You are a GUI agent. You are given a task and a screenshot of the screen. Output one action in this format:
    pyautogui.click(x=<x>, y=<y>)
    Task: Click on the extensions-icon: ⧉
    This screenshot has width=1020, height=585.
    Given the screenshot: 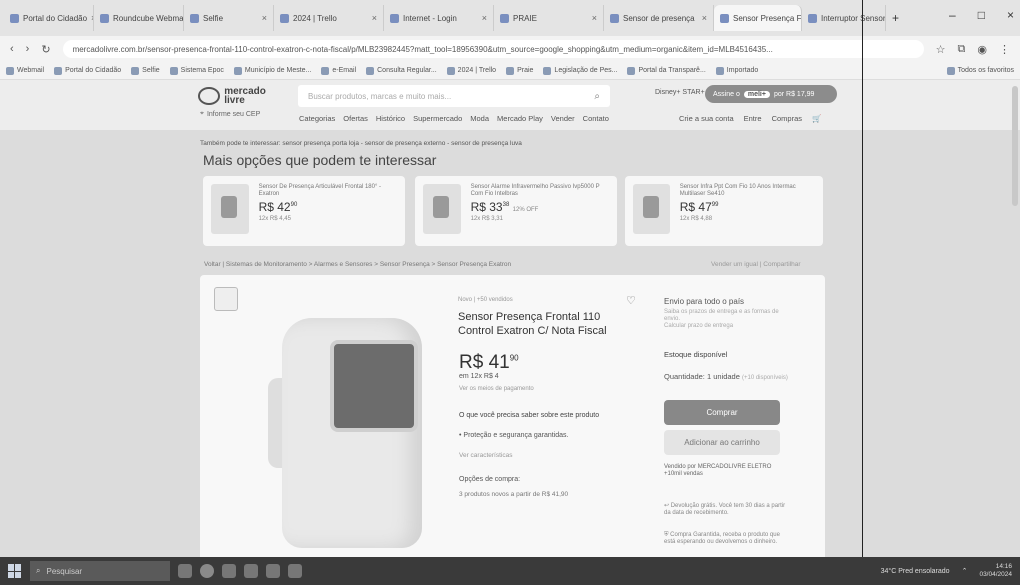 What is the action you would take?
    pyautogui.click(x=962, y=49)
    